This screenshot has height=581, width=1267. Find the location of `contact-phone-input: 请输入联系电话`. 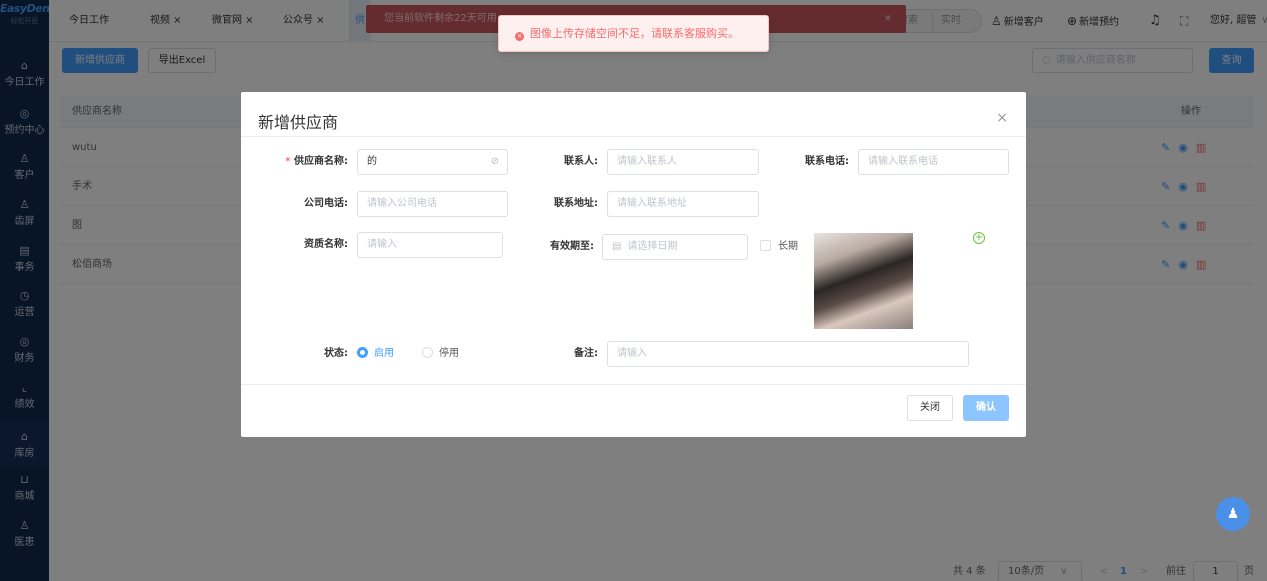

contact-phone-input: 请输入联系电话 is located at coordinates (933, 162).